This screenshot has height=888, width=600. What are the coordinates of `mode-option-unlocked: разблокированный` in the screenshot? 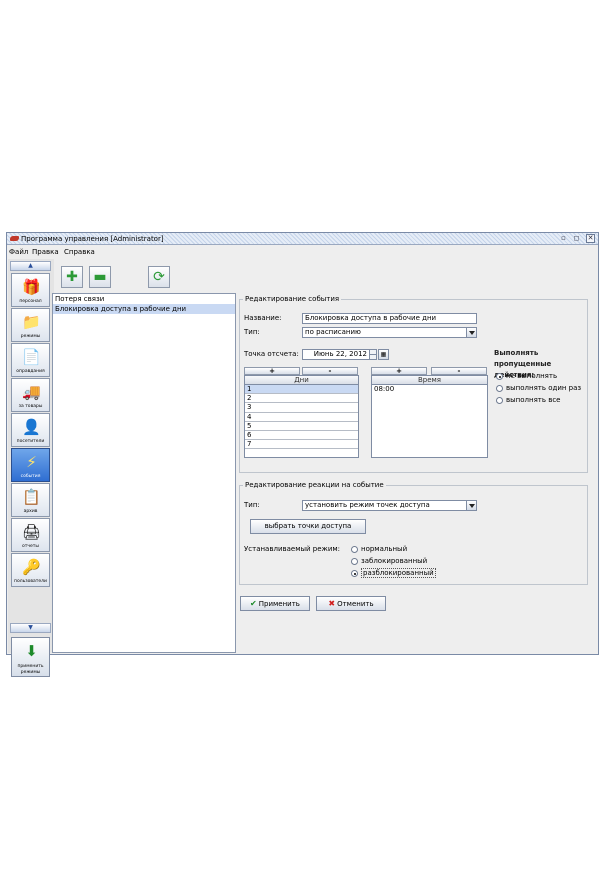 It's located at (393, 573).